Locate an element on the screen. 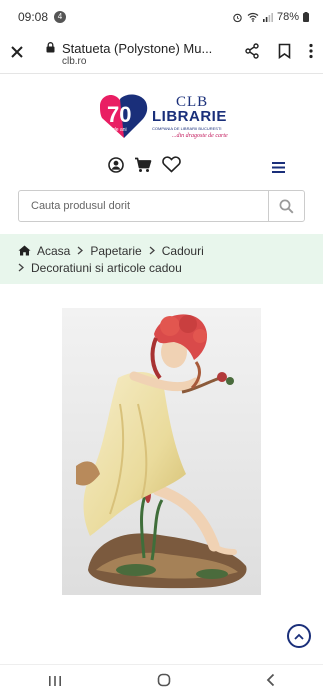  android-navigation-bar is located at coordinates (161, 682).